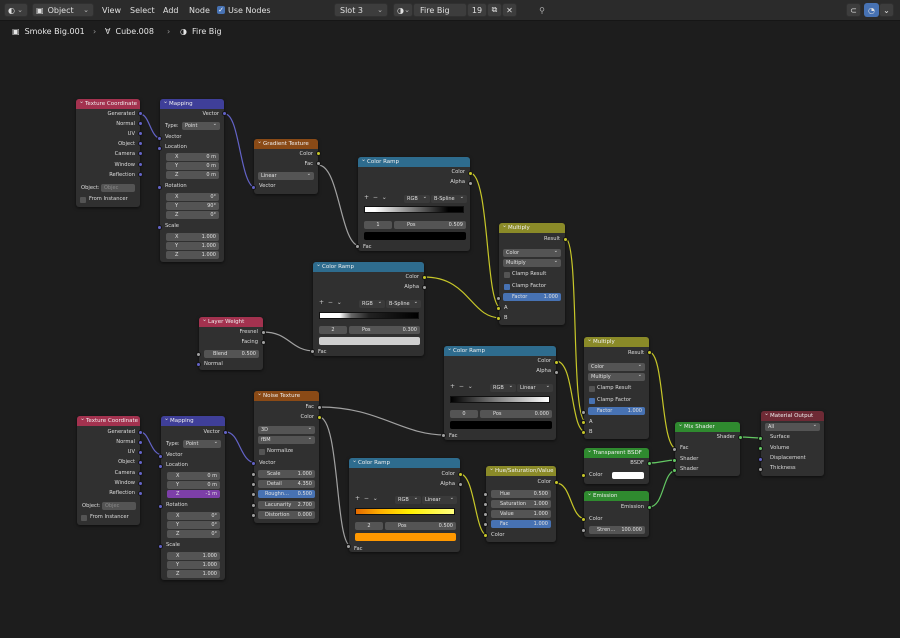 Image resolution: width=900 pixels, height=638 pixels. I want to click on ramp-interp-select: Linear, so click(439, 500).